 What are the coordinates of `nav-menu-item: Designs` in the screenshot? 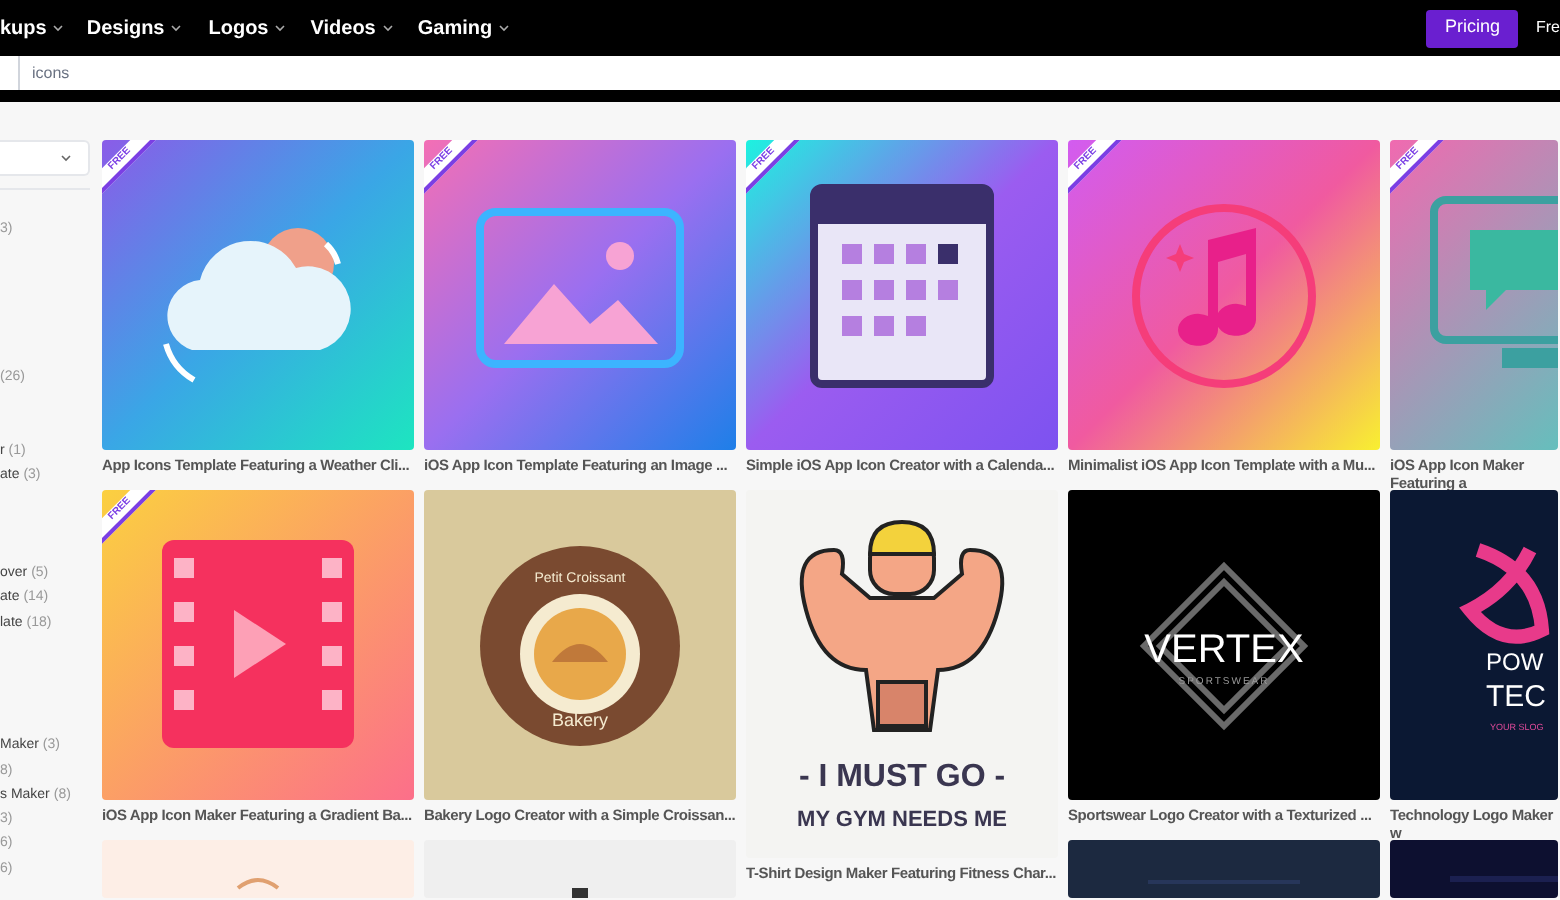 It's located at (134, 28).